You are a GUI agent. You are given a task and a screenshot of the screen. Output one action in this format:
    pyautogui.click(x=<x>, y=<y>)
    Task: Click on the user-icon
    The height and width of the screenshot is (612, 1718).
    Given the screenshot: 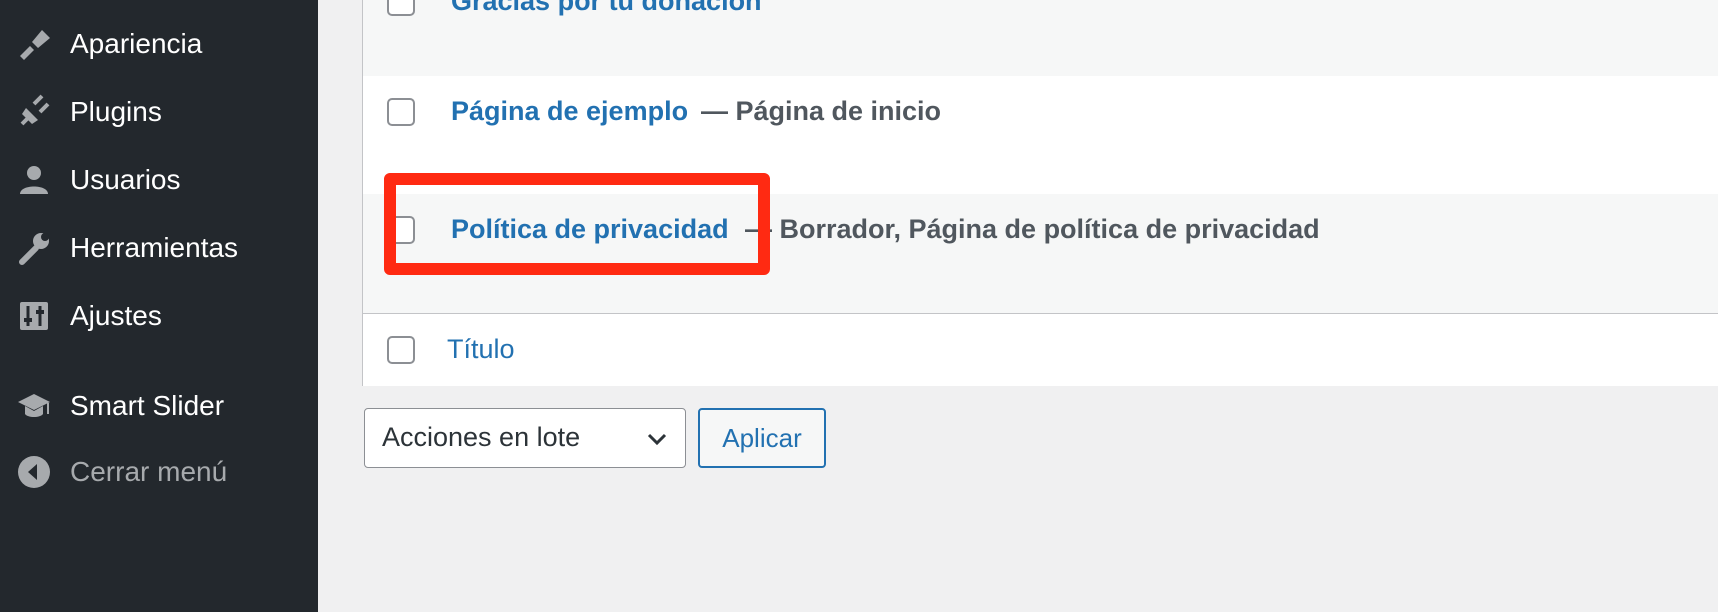 What is the action you would take?
    pyautogui.click(x=34, y=180)
    